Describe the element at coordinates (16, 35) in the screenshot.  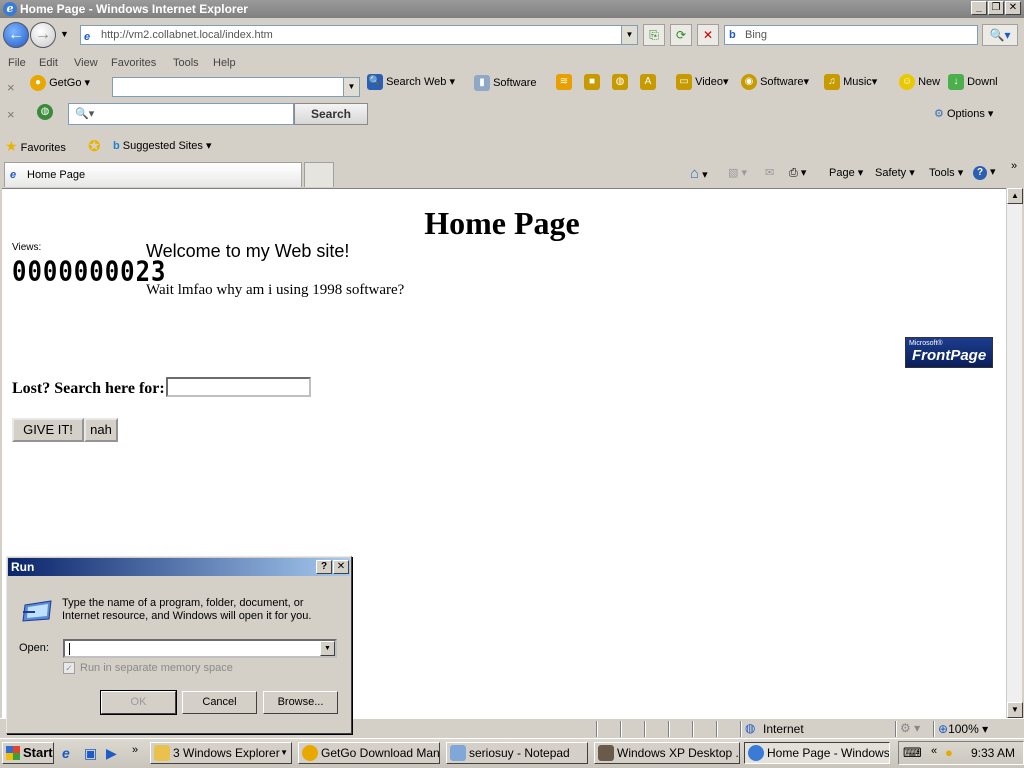
I see `back-button: ←` at that location.